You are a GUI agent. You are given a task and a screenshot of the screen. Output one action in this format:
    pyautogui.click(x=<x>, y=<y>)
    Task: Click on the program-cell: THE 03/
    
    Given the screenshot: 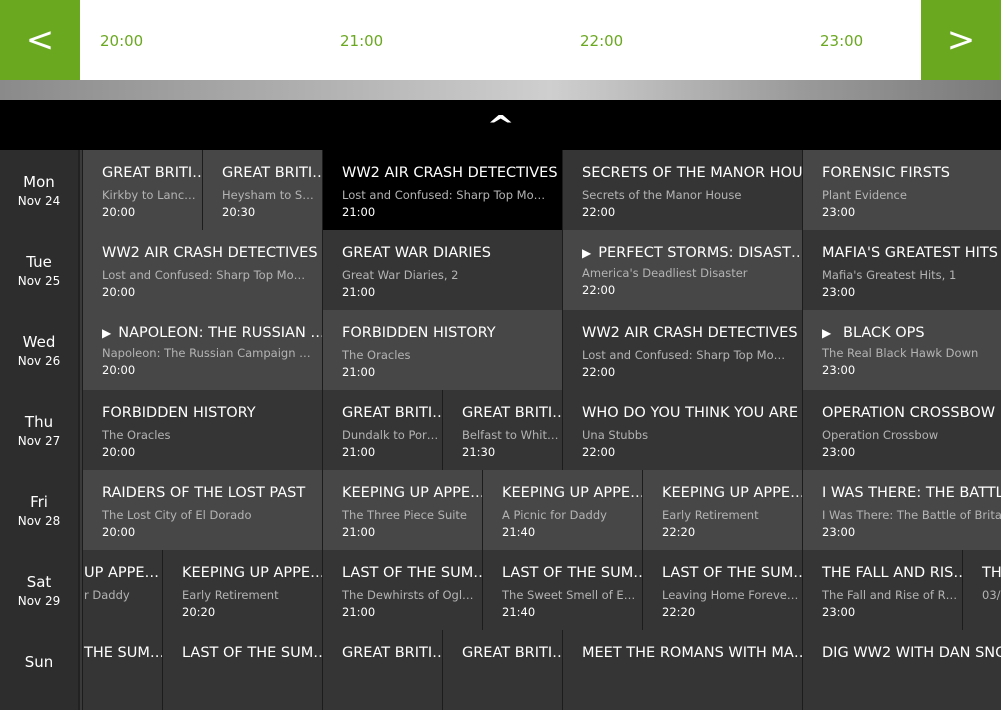 What is the action you would take?
    pyautogui.click(x=981, y=590)
    